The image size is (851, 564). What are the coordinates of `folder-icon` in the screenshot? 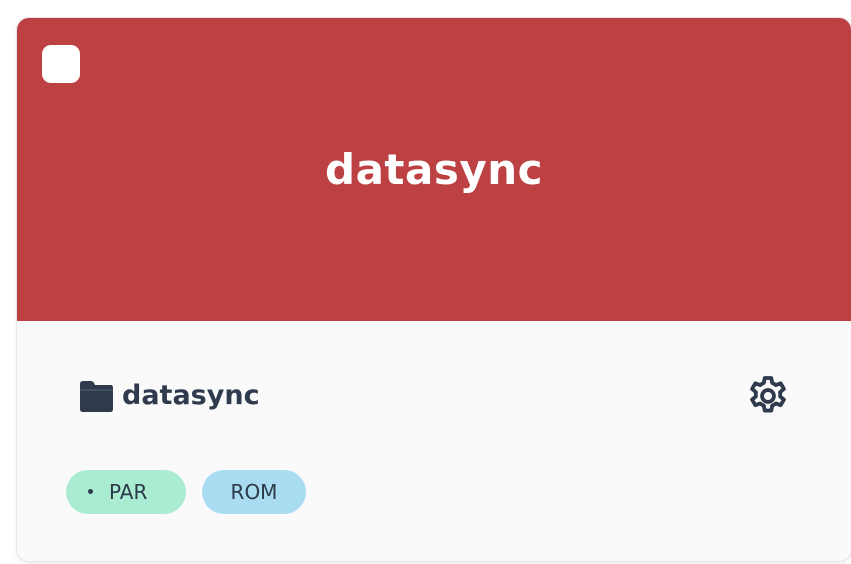 It's located at (96, 396).